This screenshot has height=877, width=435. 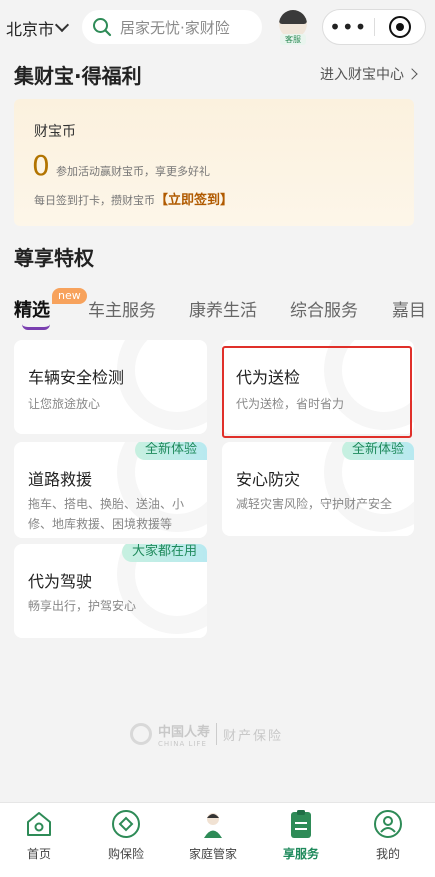 What do you see at coordinates (62, 25) in the screenshot?
I see `chevron-down-icon` at bounding box center [62, 25].